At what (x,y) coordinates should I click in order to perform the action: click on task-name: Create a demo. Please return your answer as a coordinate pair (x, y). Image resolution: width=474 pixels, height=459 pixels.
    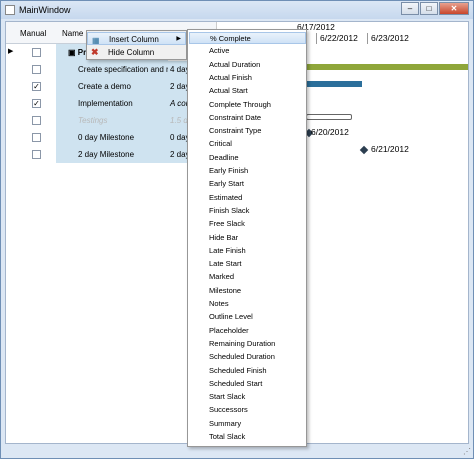
    Looking at the image, I should click on (112, 86).